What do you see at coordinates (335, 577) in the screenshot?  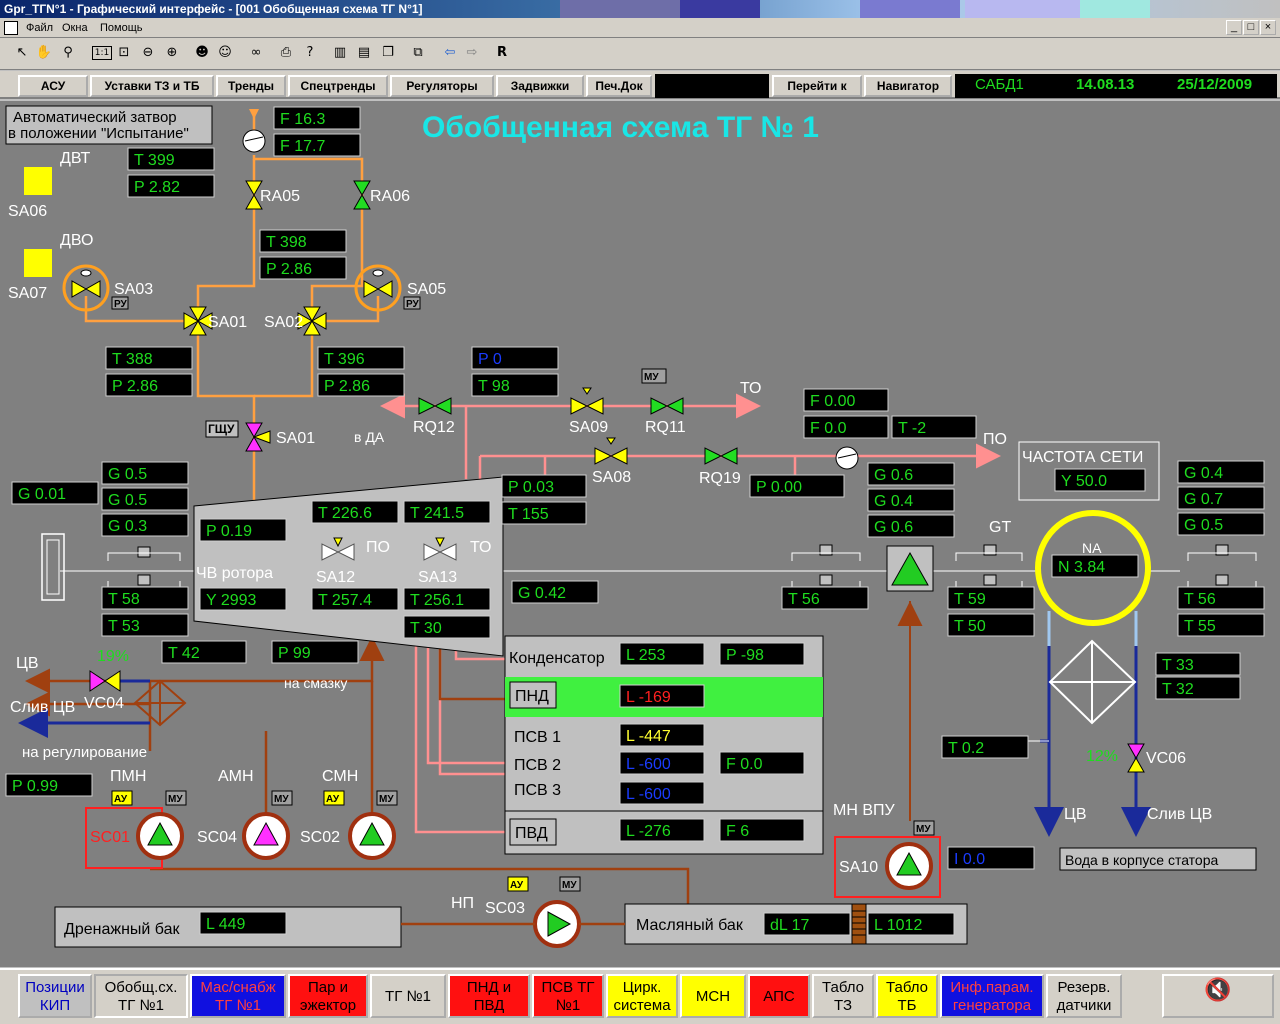 I see `sa12-label: SA12` at bounding box center [335, 577].